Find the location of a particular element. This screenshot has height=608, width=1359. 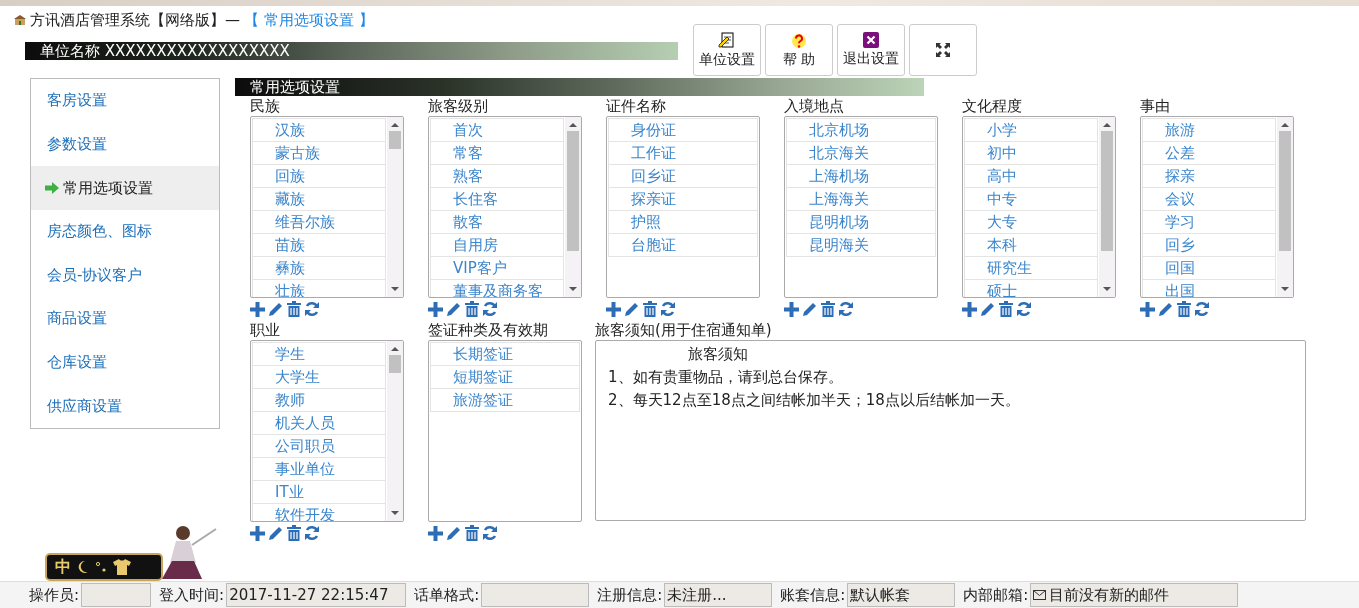

list-item: 护照 is located at coordinates (683, 222).